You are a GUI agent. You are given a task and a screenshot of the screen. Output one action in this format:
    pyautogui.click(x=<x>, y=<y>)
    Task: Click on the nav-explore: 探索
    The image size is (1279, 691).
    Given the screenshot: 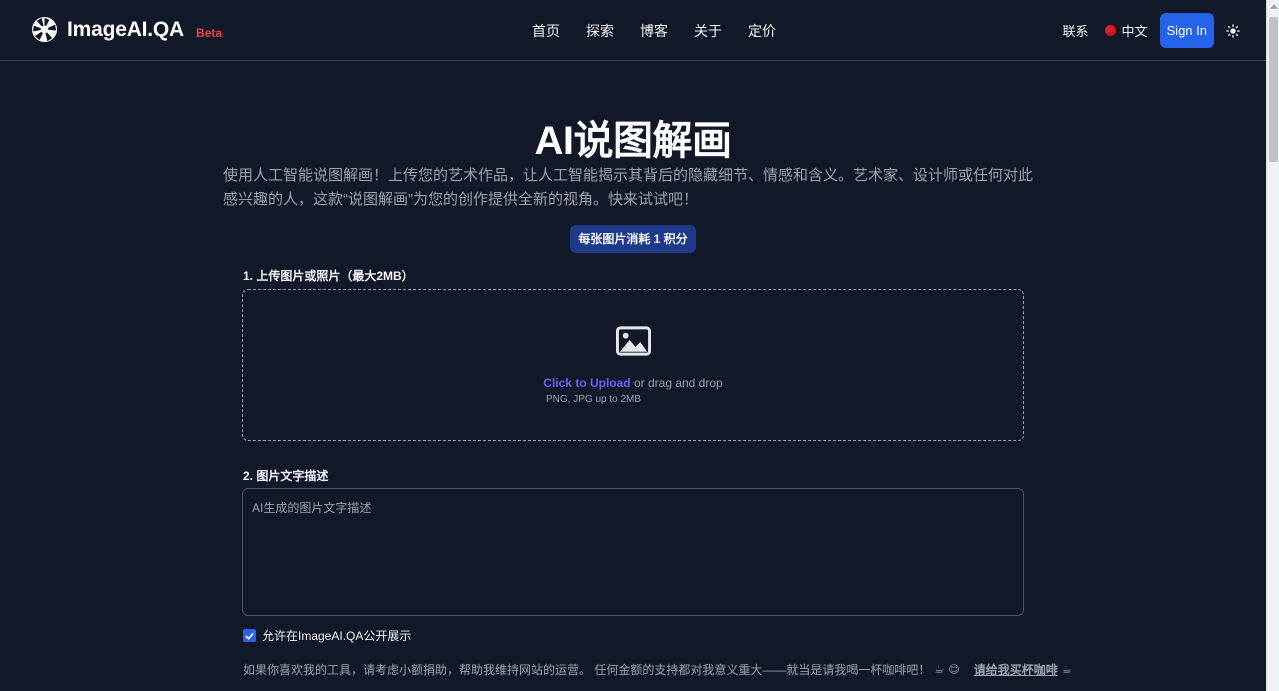 What is the action you would take?
    pyautogui.click(x=600, y=31)
    